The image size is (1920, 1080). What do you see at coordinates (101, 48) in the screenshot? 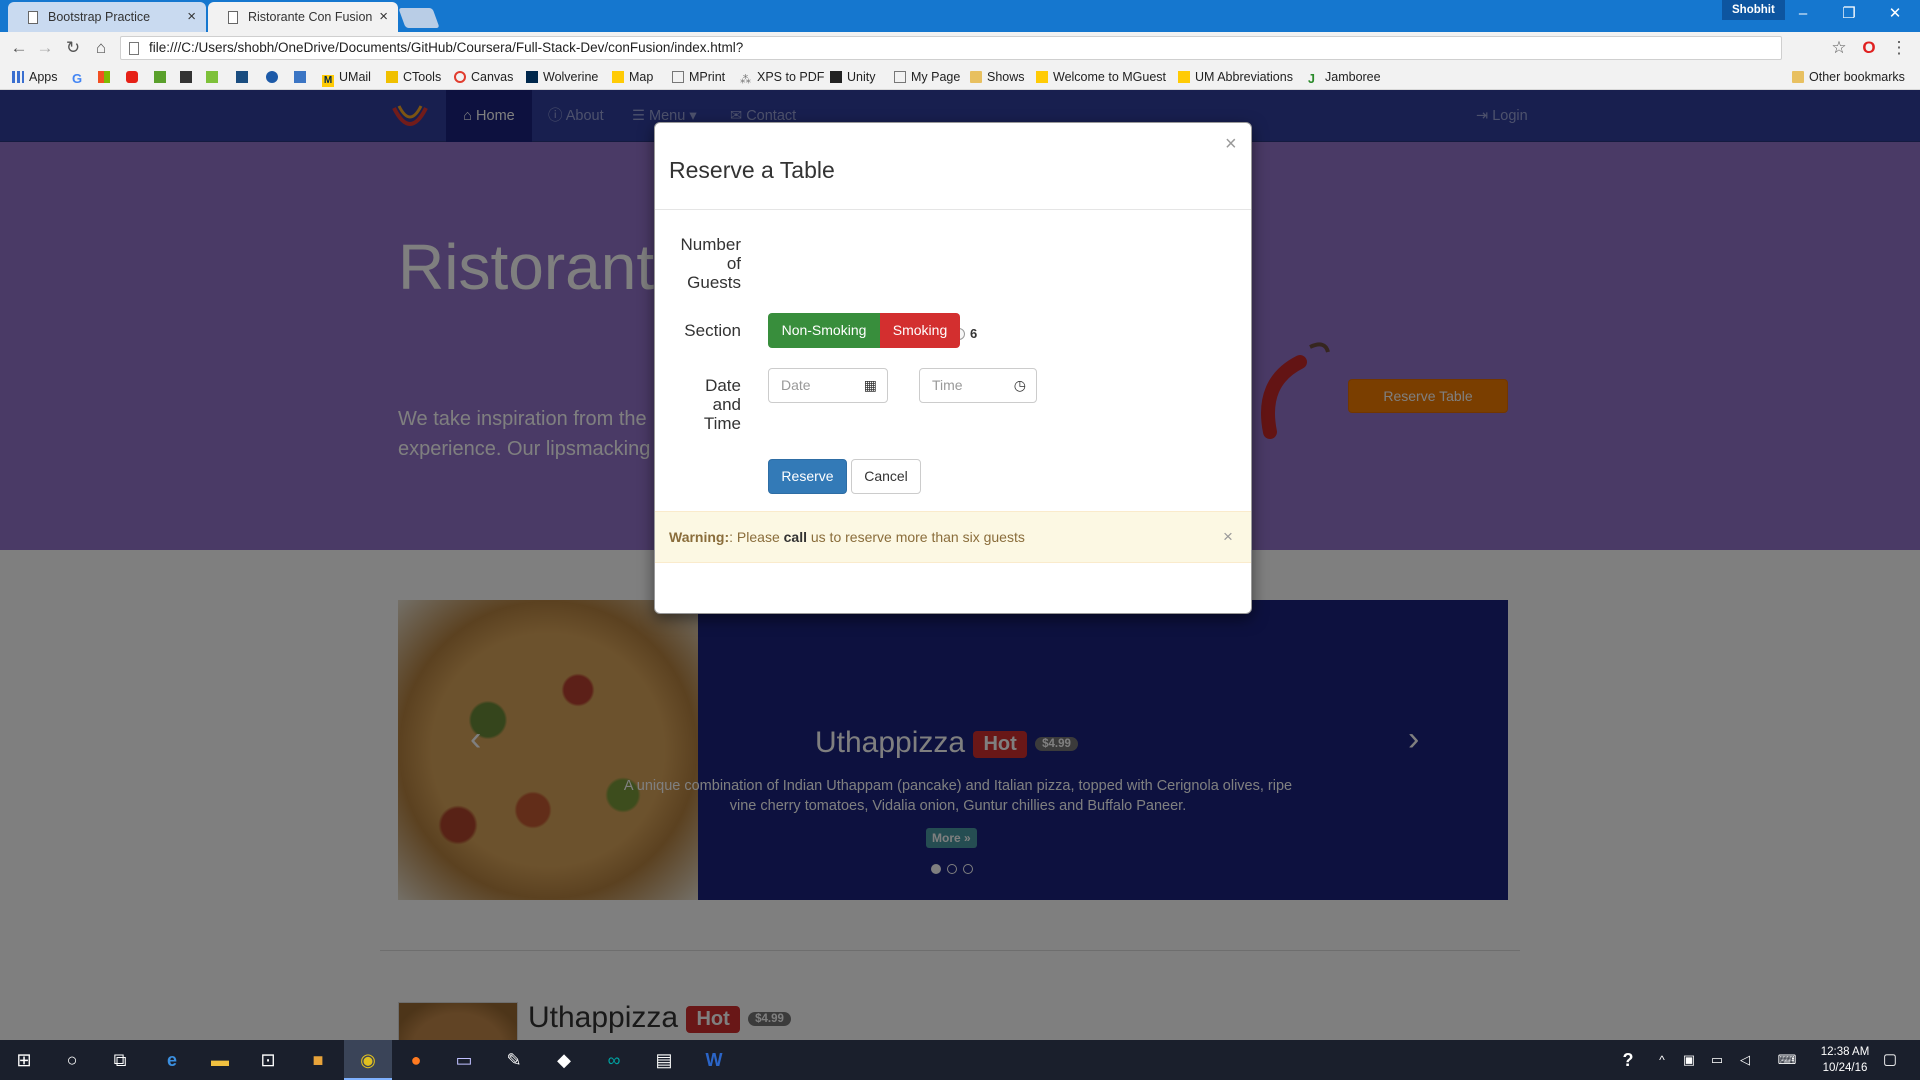
I see `home-icon: ⌂` at bounding box center [101, 48].